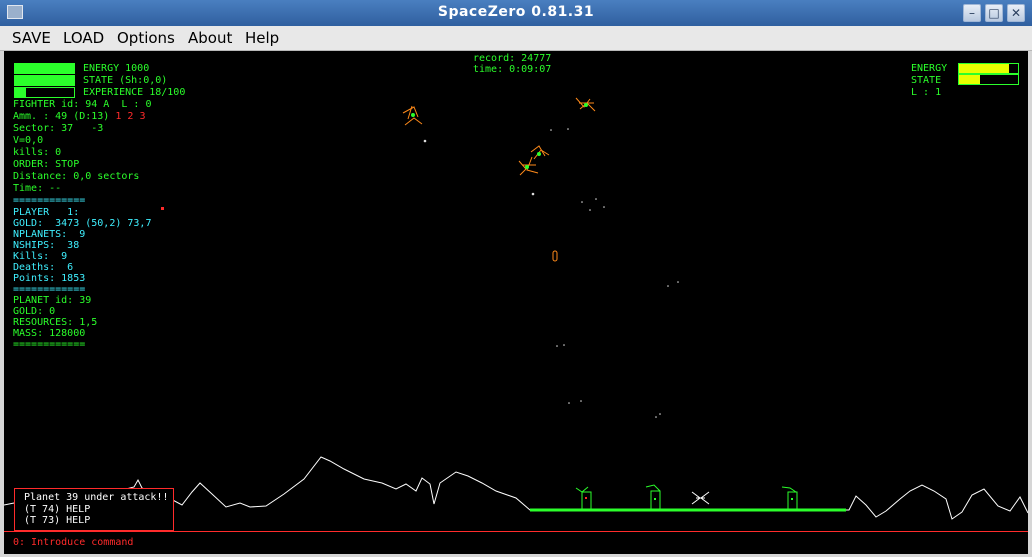 The height and width of the screenshot is (557, 1032). What do you see at coordinates (988, 79) in the screenshot?
I see `target-state-bar` at bounding box center [988, 79].